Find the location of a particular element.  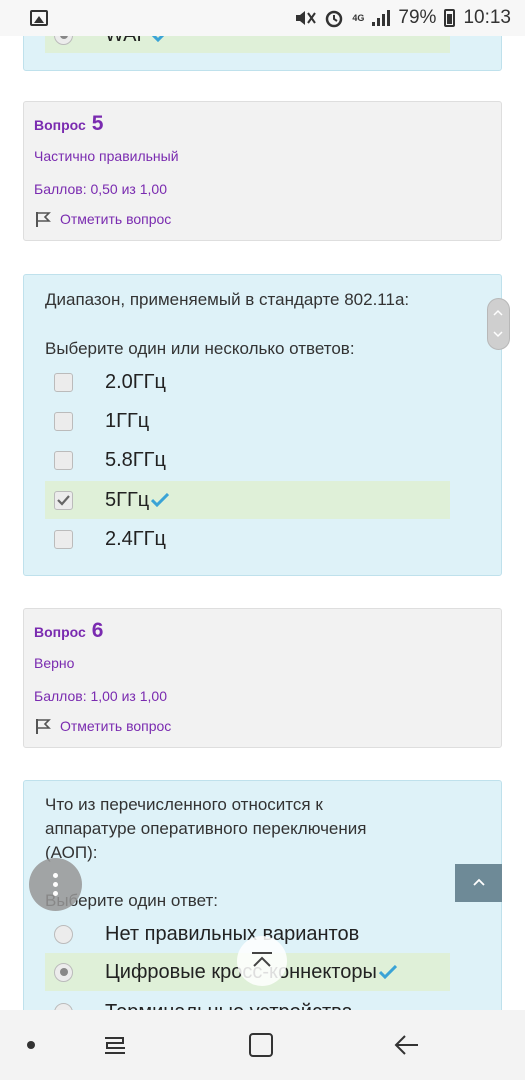

question-number: Вопрос 5 is located at coordinates (69, 123).